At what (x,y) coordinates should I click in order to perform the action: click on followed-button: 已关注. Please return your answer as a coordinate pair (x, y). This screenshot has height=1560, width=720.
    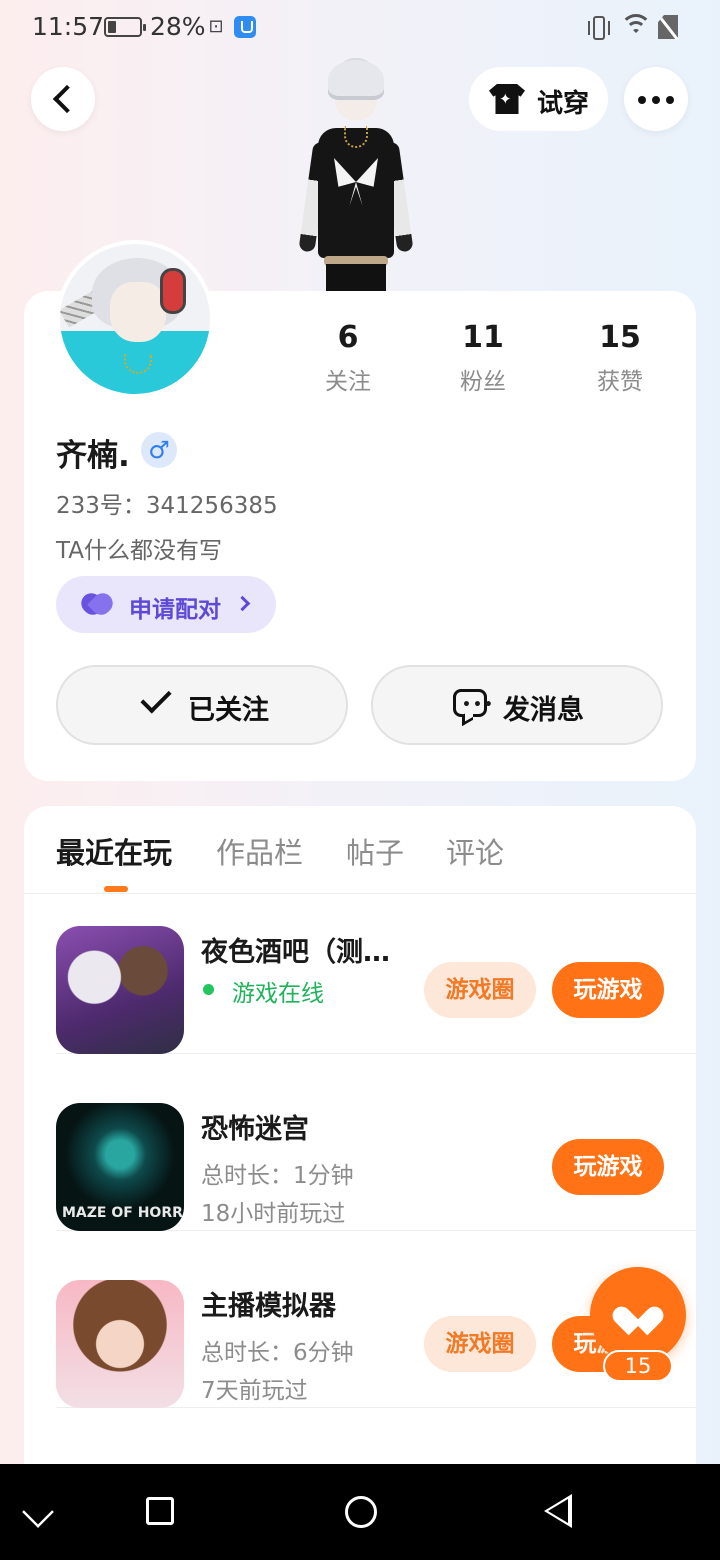
    Looking at the image, I should click on (202, 705).